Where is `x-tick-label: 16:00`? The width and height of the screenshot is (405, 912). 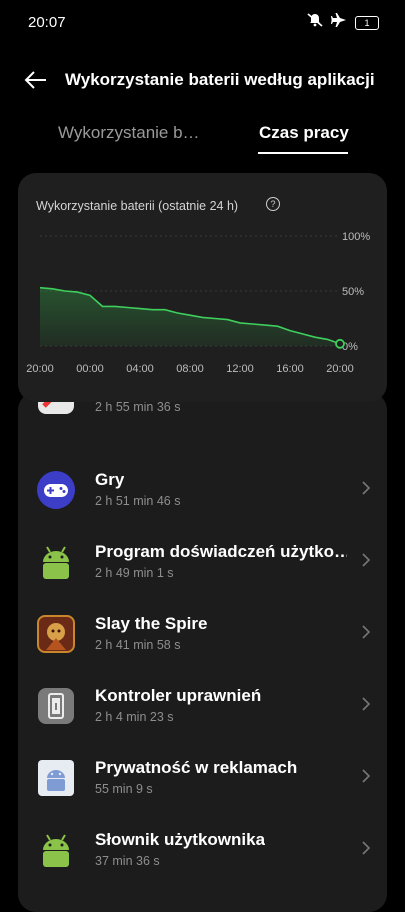
x-tick-label: 16:00 is located at coordinates (290, 369).